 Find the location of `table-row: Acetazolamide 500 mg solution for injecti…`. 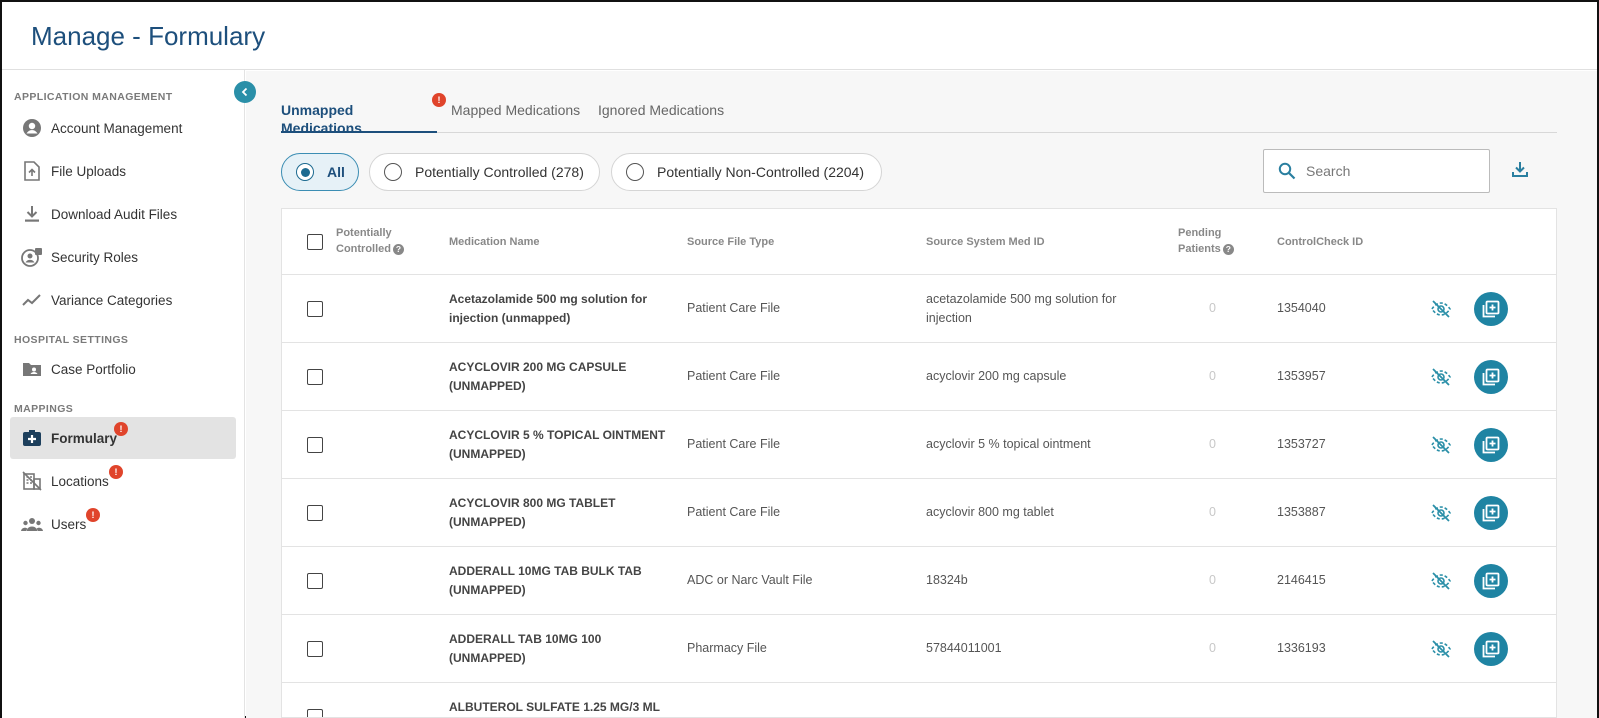

table-row: Acetazolamide 500 mg solution for injecti… is located at coordinates (919, 309).